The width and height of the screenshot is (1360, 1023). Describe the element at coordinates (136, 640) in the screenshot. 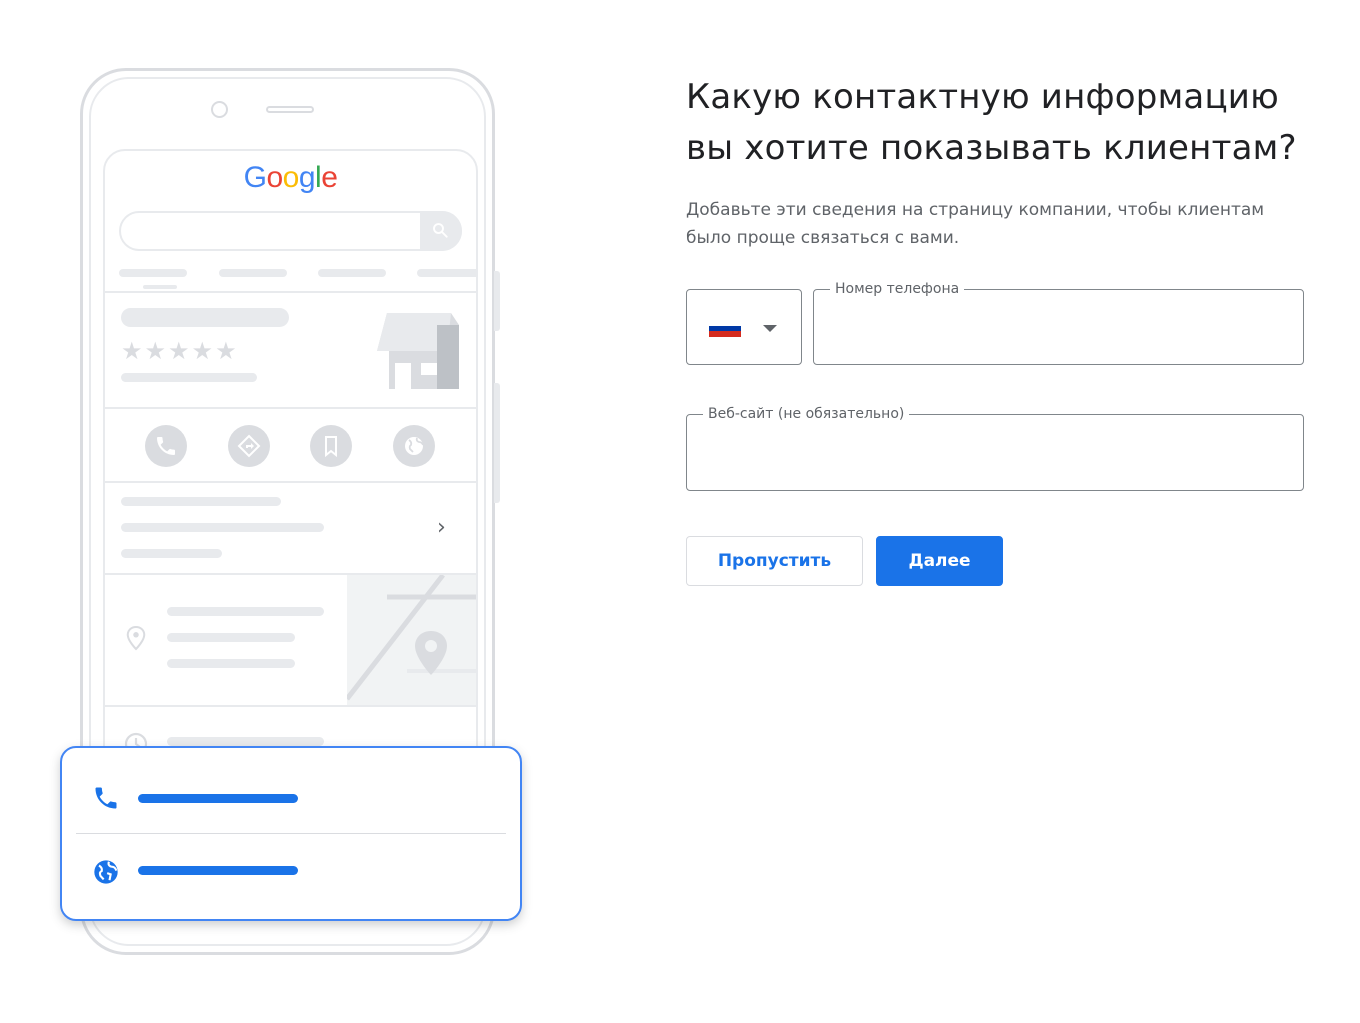

I see `location-pin-icon` at that location.